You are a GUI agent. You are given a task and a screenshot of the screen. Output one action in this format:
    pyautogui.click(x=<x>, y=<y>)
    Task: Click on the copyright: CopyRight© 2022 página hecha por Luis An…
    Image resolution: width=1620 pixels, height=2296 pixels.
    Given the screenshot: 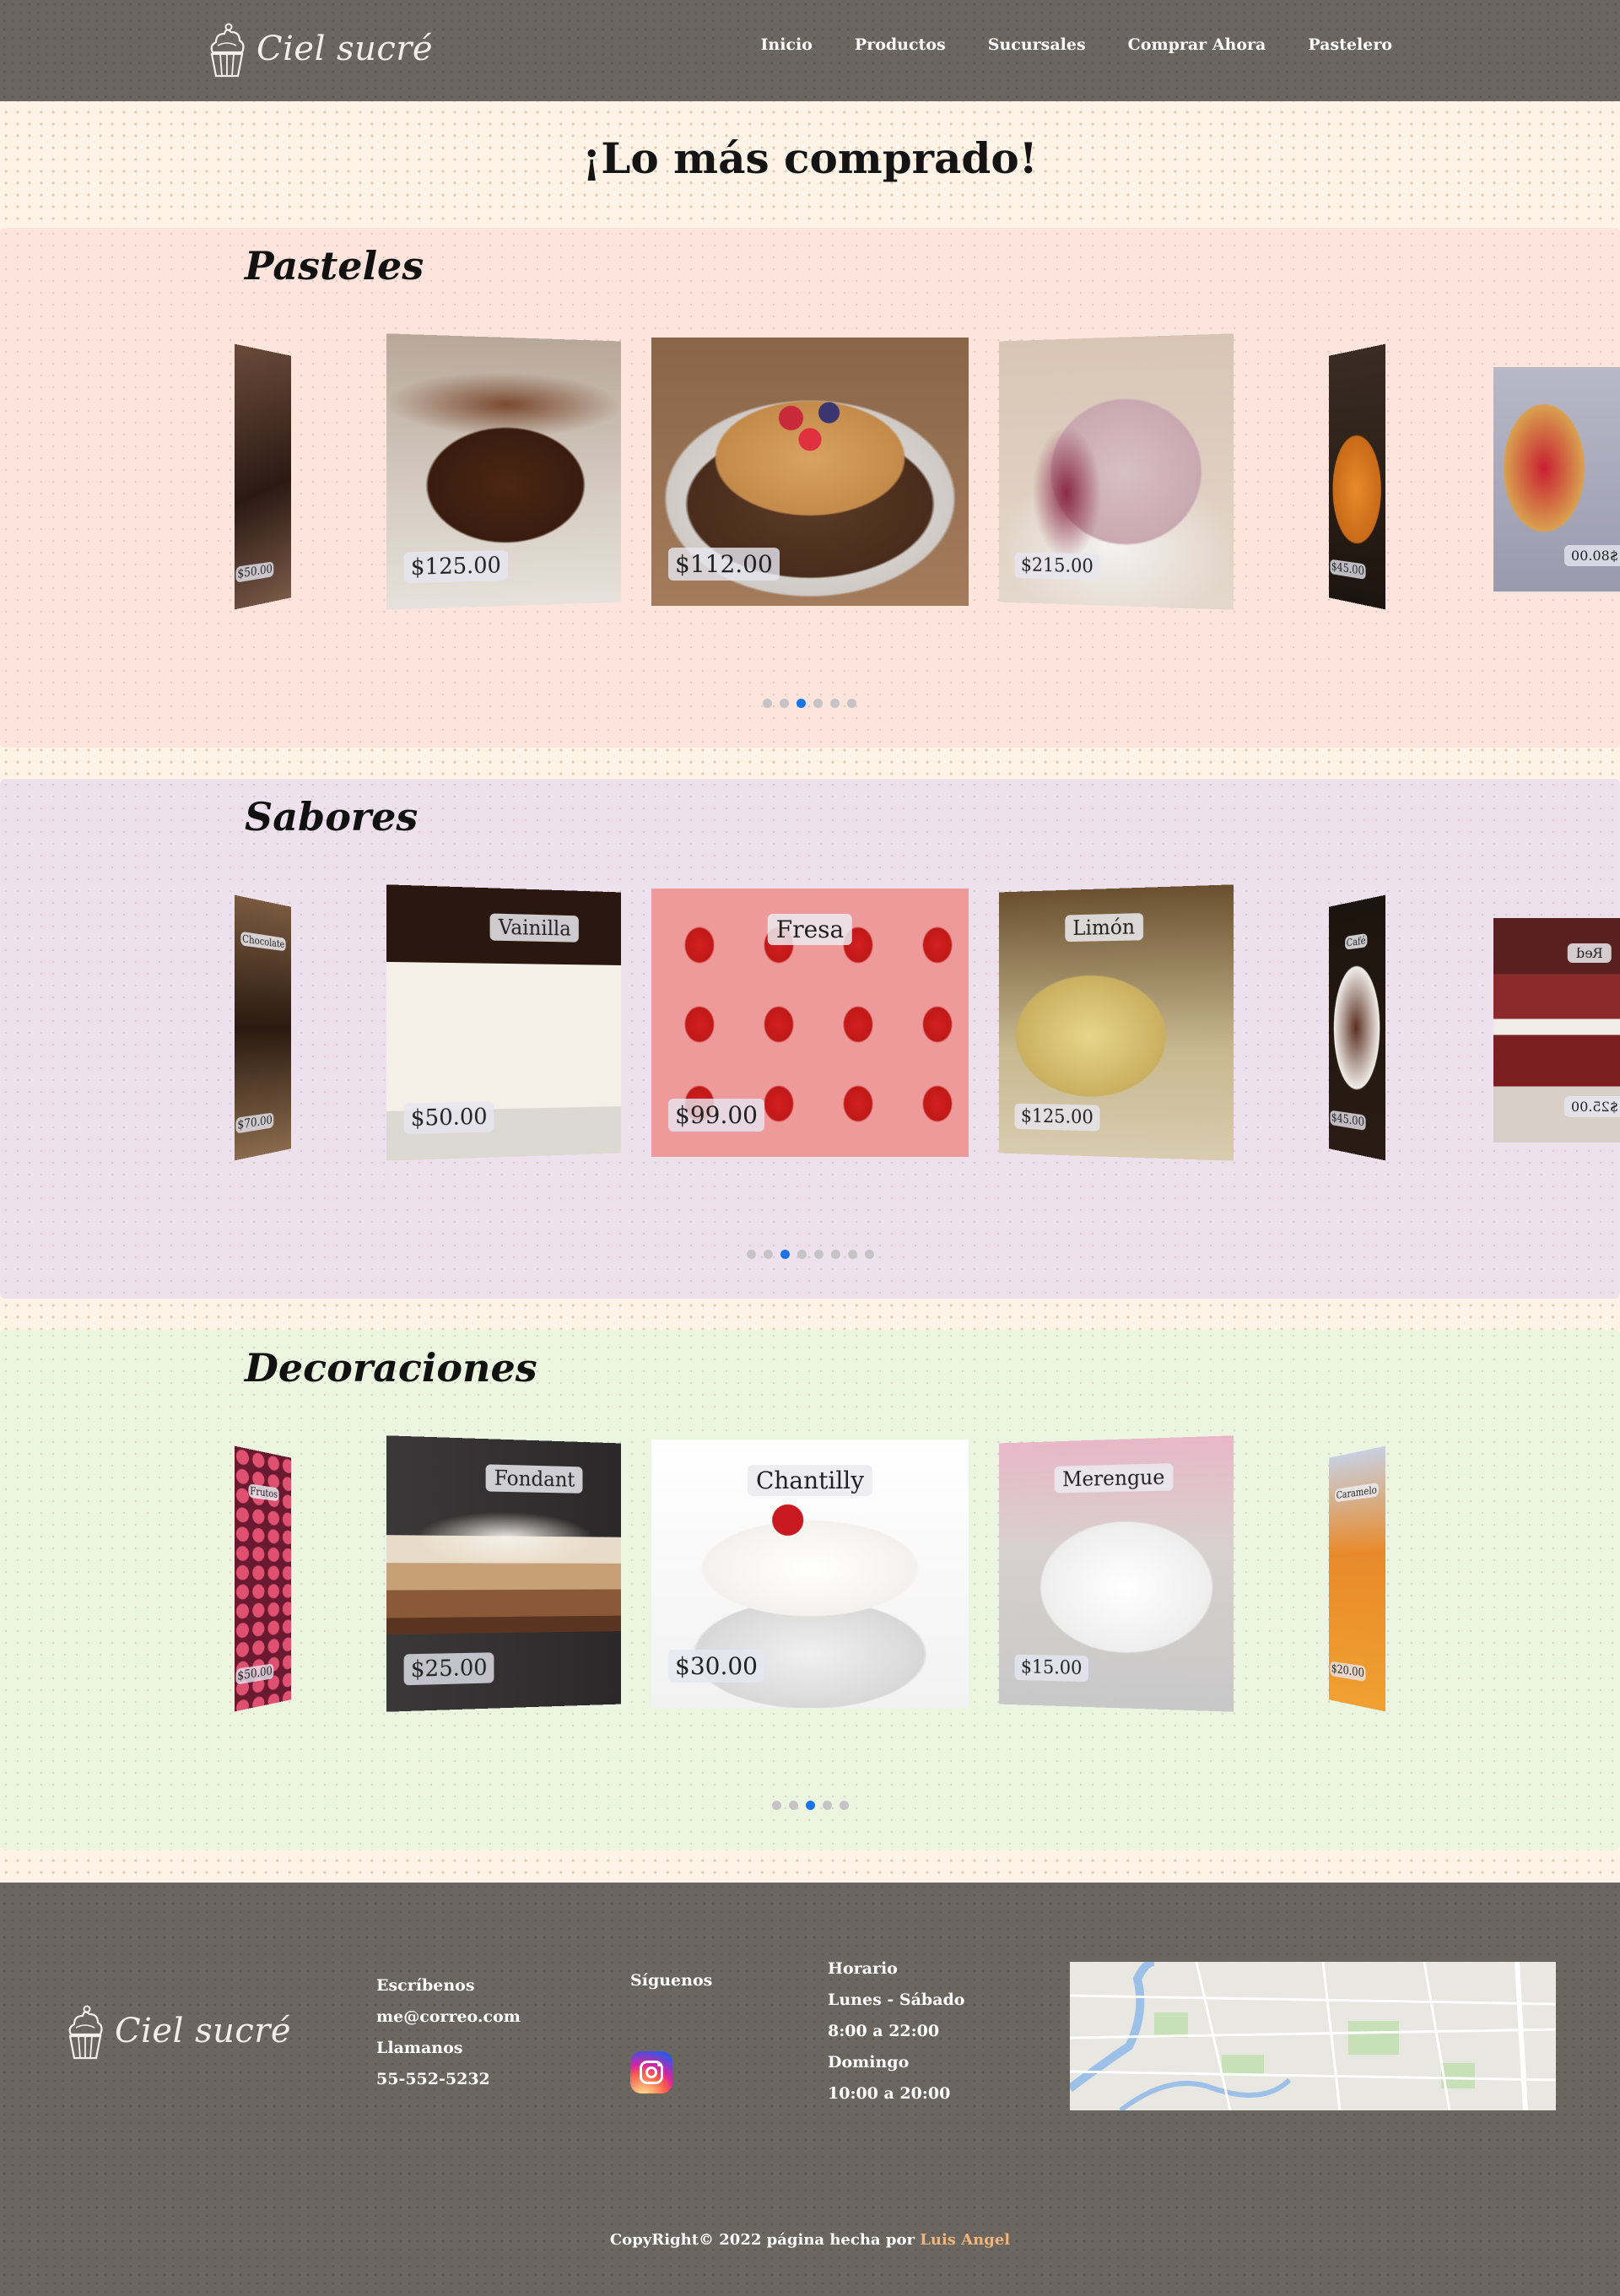 What is the action you would take?
    pyautogui.click(x=810, y=2240)
    